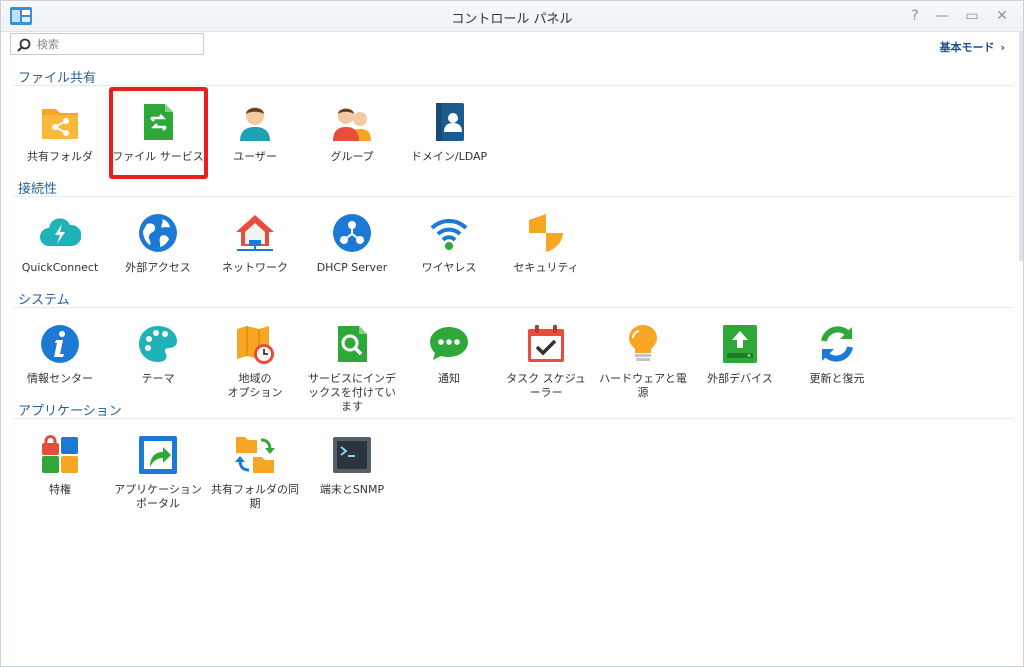 Image resolution: width=1024 pixels, height=667 pixels. What do you see at coordinates (255, 455) in the screenshot?
I see `folder-sync-icon` at bounding box center [255, 455].